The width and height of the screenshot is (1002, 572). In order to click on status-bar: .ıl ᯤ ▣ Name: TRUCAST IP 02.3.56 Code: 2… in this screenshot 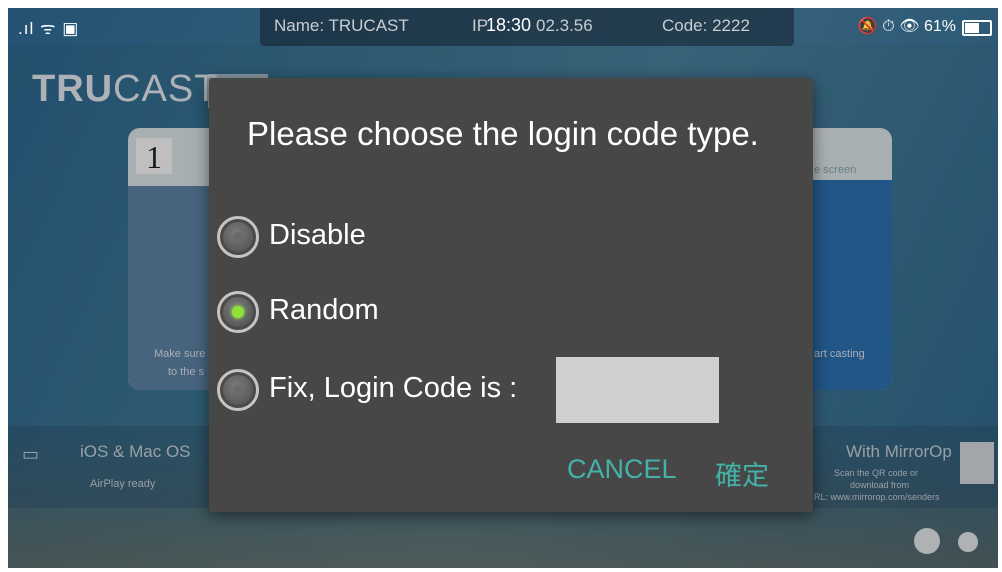, I will do `click(503, 27)`.